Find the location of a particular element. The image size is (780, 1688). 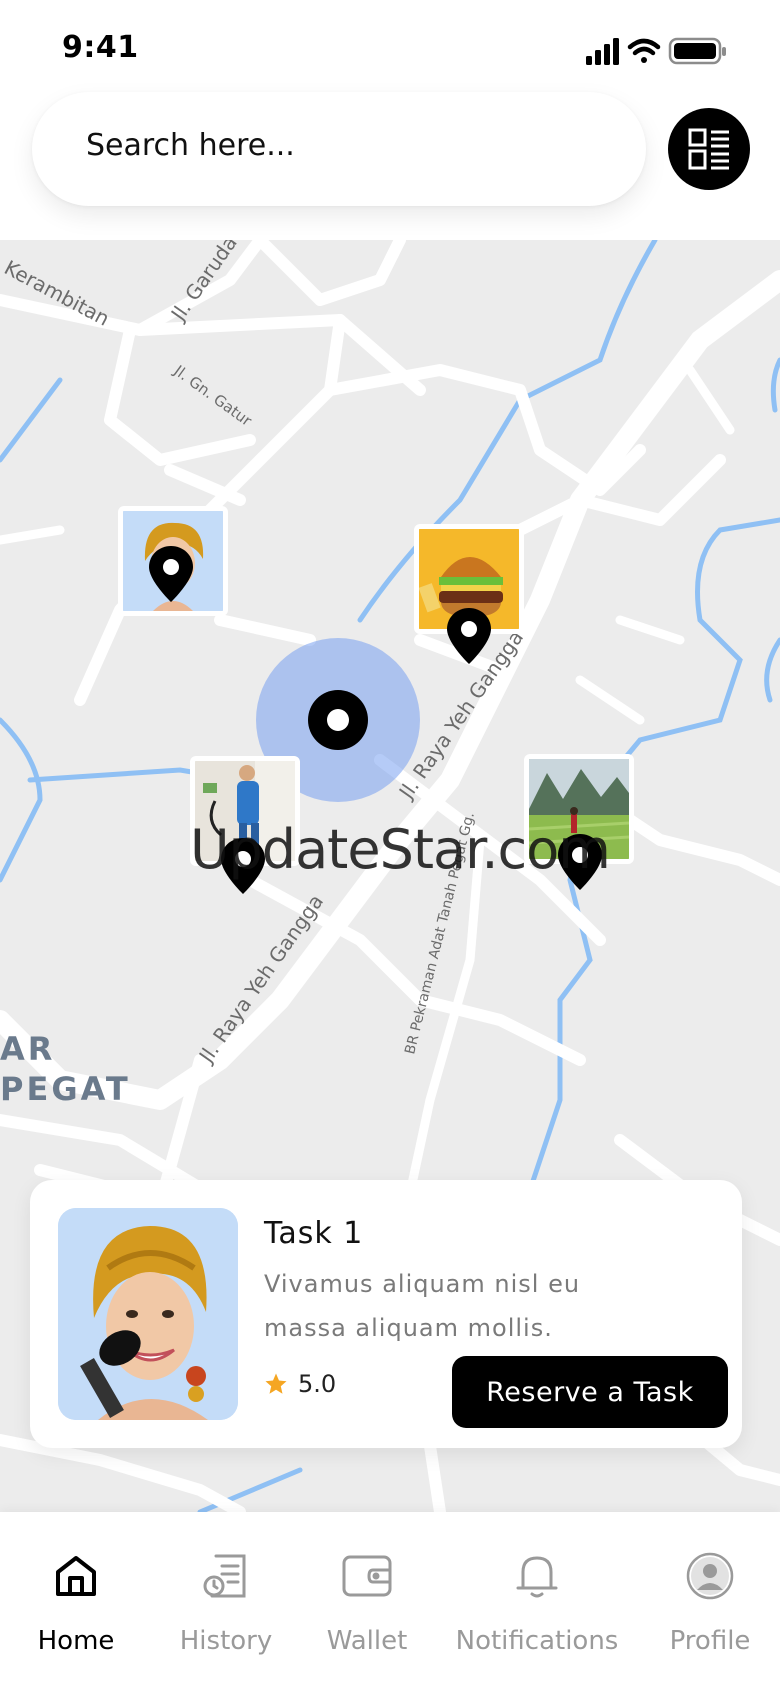

task-title: Task 1 is located at coordinates (314, 1233).